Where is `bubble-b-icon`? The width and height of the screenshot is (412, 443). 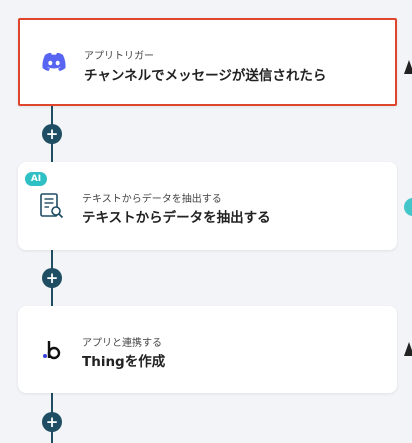
bubble-b-icon is located at coordinates (52, 350).